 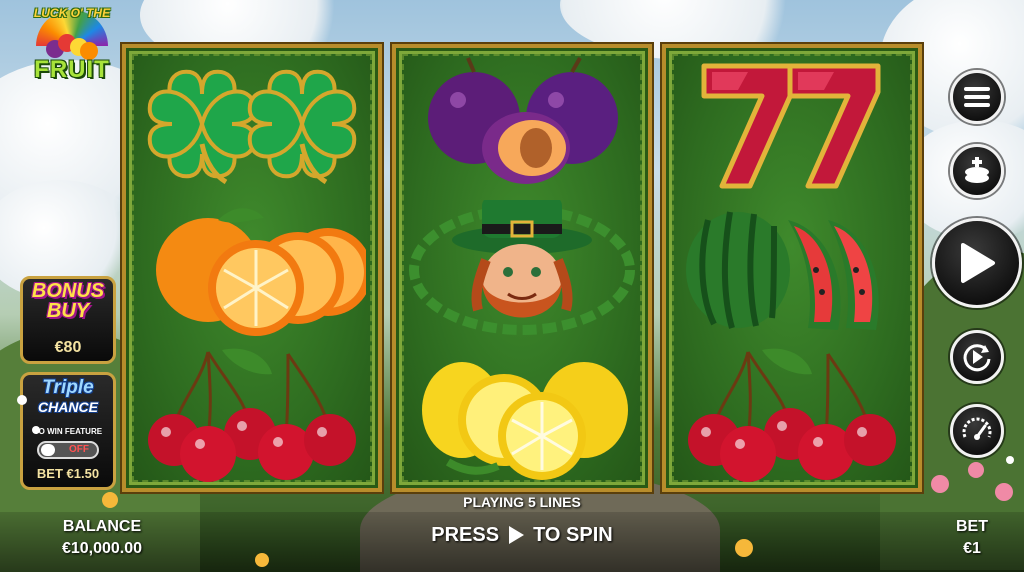 What do you see at coordinates (522, 413) in the screenshot?
I see `symbol-lemons` at bounding box center [522, 413].